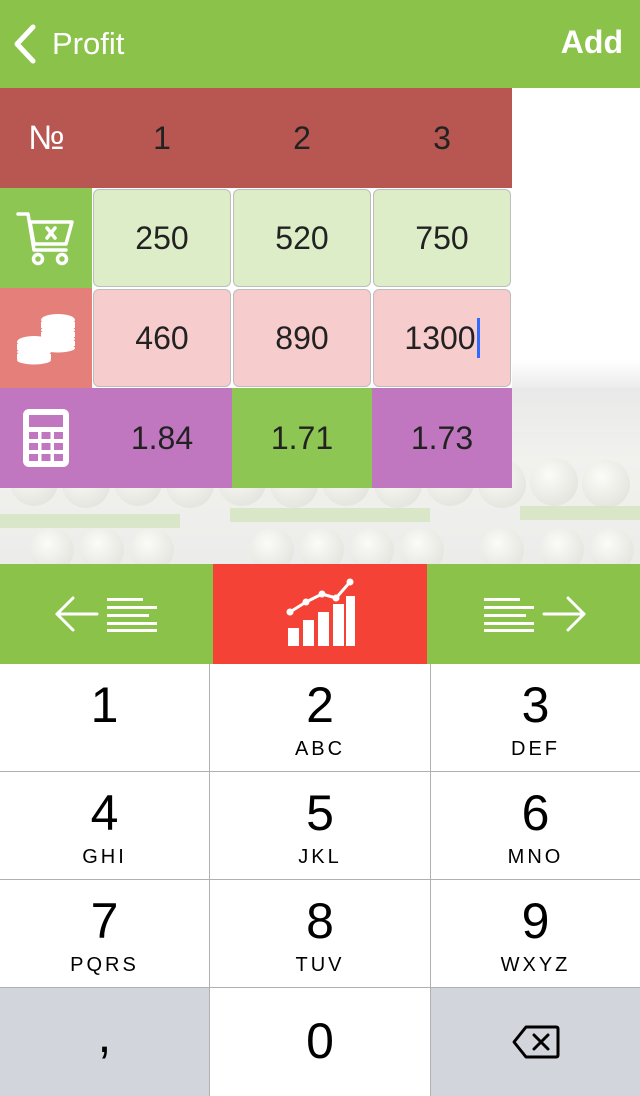  I want to click on bar-chart-trend-icon, so click(320, 612).